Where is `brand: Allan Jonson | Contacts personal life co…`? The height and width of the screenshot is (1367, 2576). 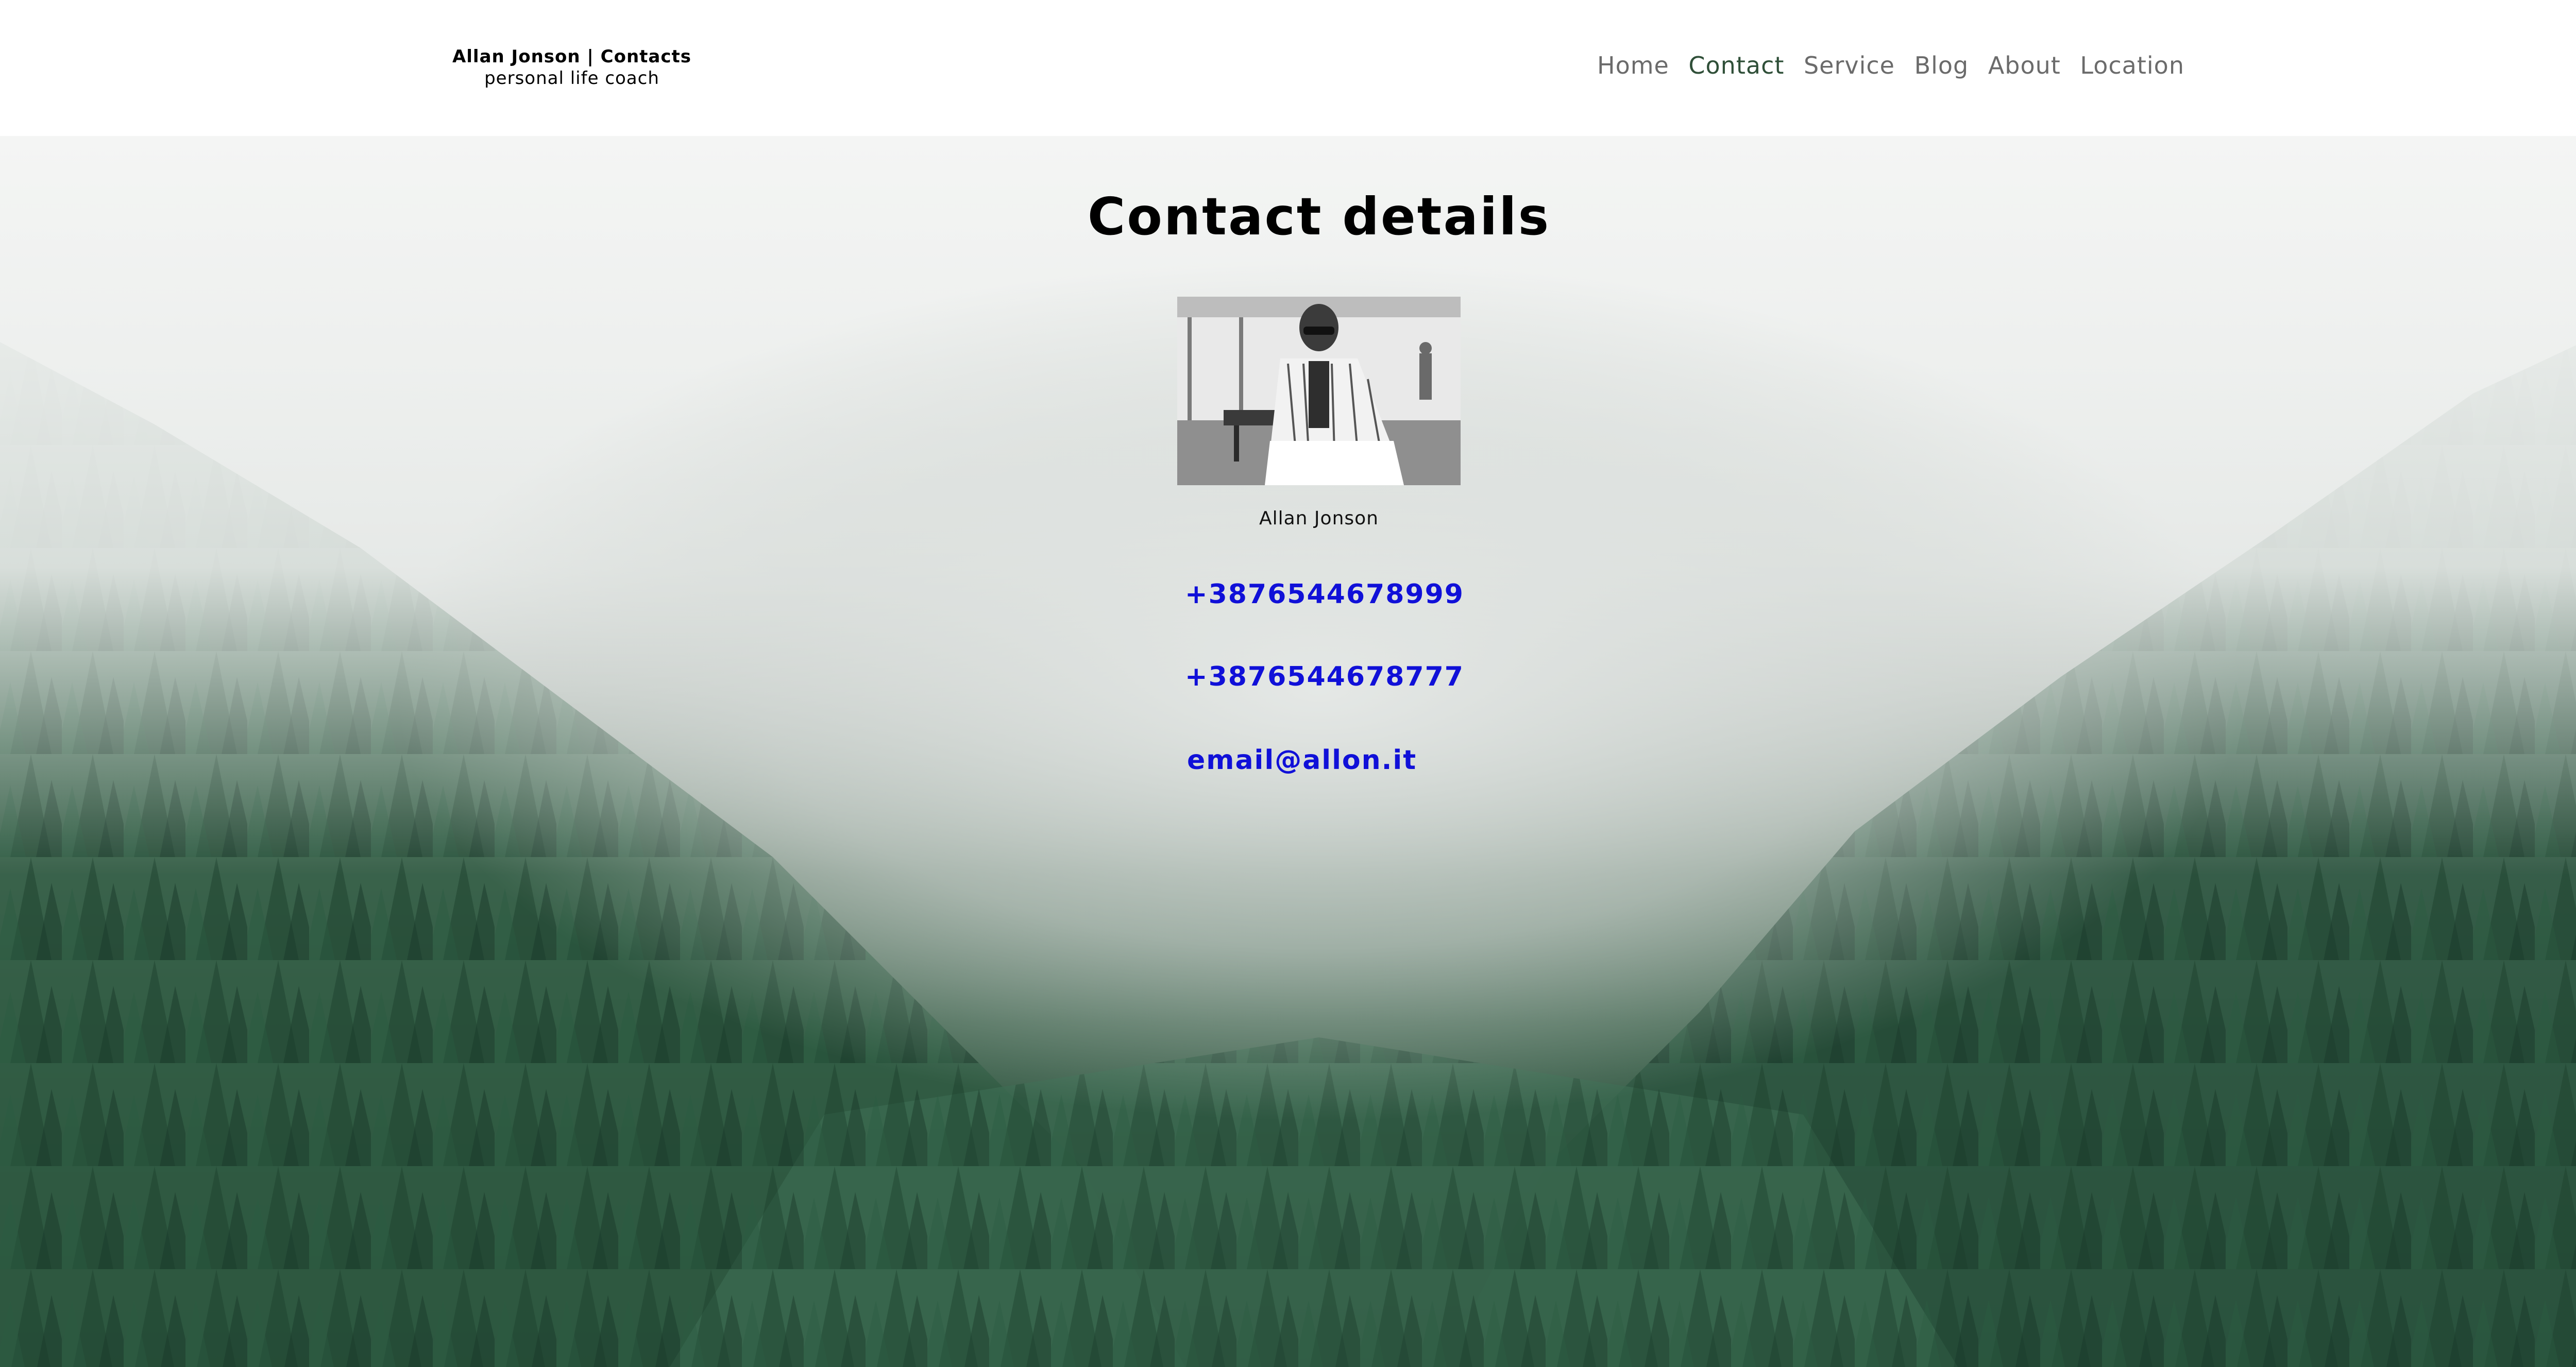 brand: Allan Jonson | Contacts personal life co… is located at coordinates (572, 67).